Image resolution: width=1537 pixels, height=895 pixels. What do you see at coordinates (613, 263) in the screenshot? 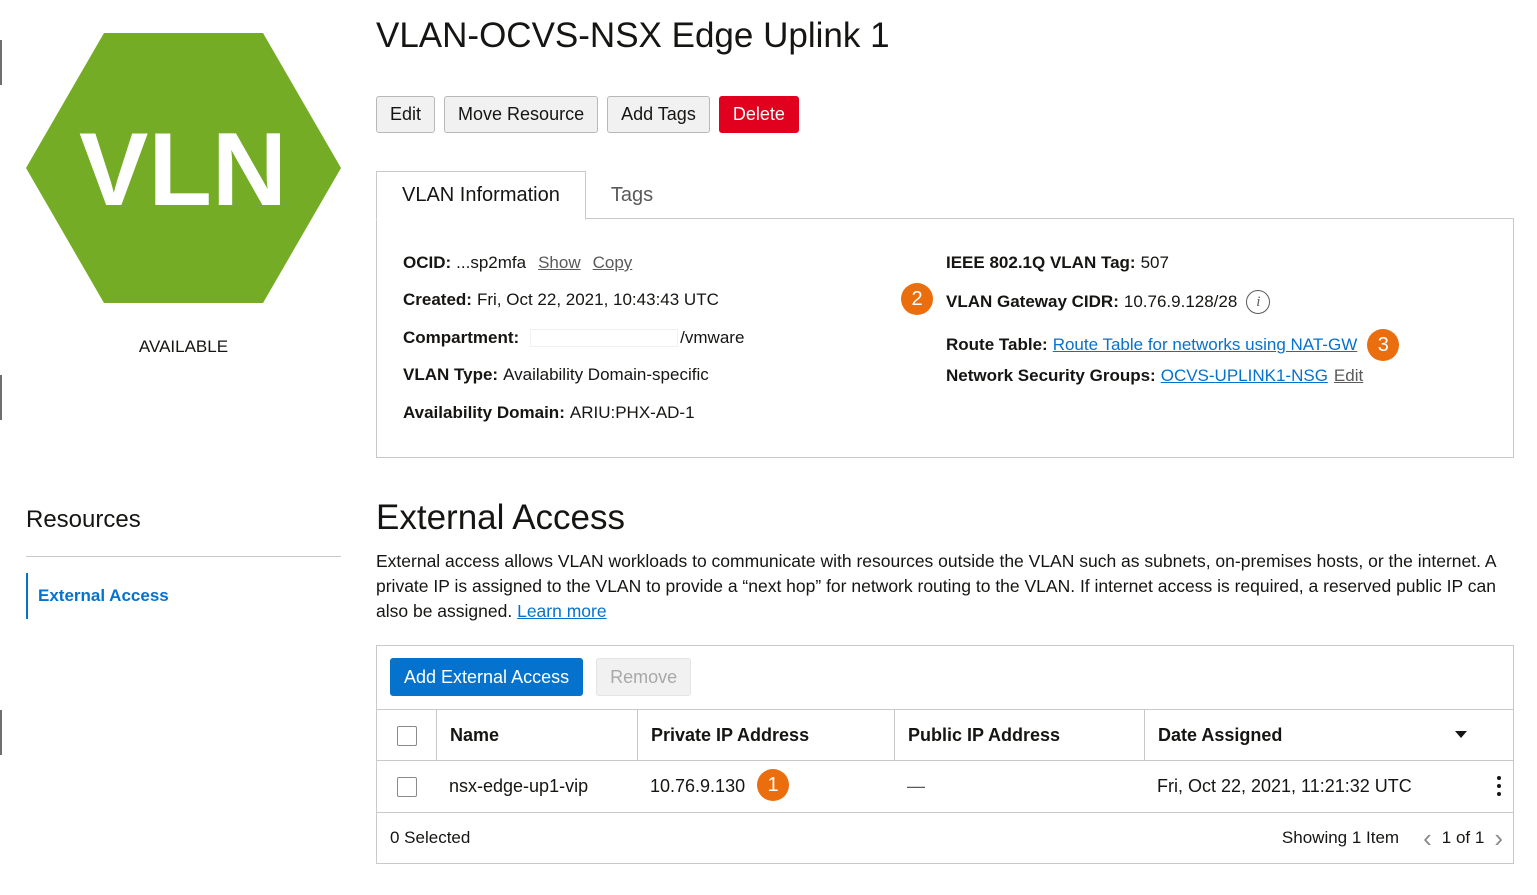
I see `ocid-copy-link: Copy` at bounding box center [613, 263].